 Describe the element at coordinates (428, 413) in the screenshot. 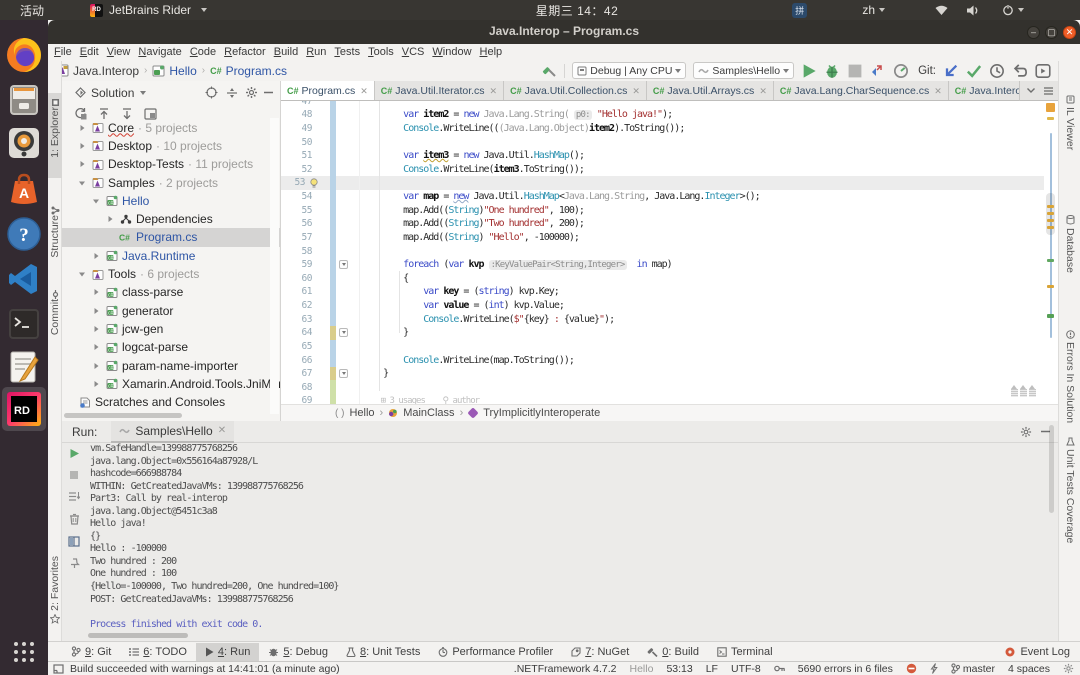

I see `breadcrumb-class: MainClass` at that location.